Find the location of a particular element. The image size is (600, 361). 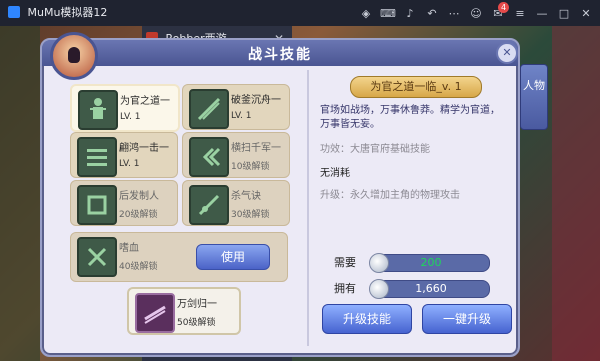

right-sidebar-bg is located at coordinates (576, 193).